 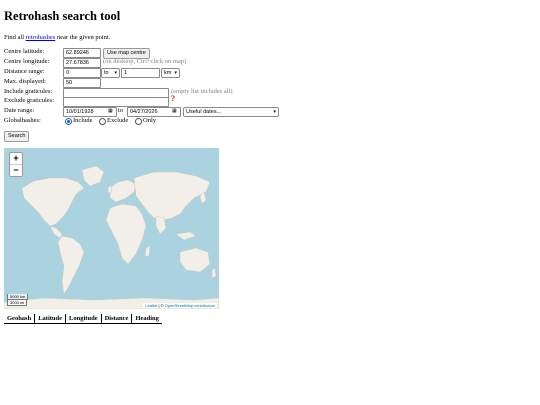 What do you see at coordinates (231, 112) in the screenshot?
I see `useful-dates-select: Useful dates... ▾` at bounding box center [231, 112].